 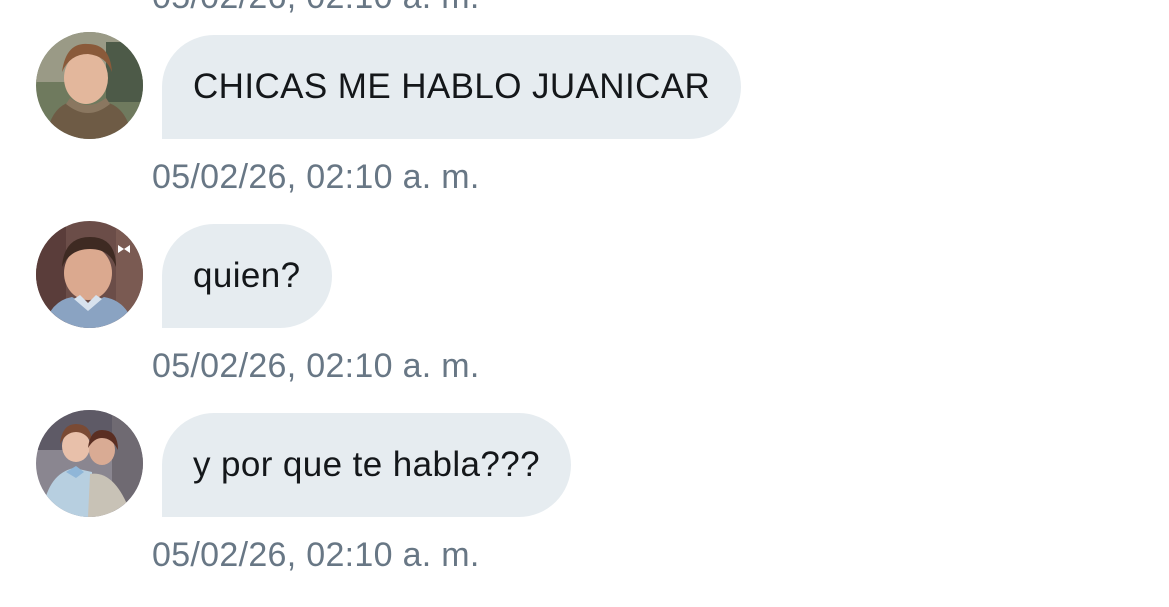 What do you see at coordinates (316, 8) in the screenshot?
I see `previous-message-timestamp: 05/02/26, 02:10 a. m.` at bounding box center [316, 8].